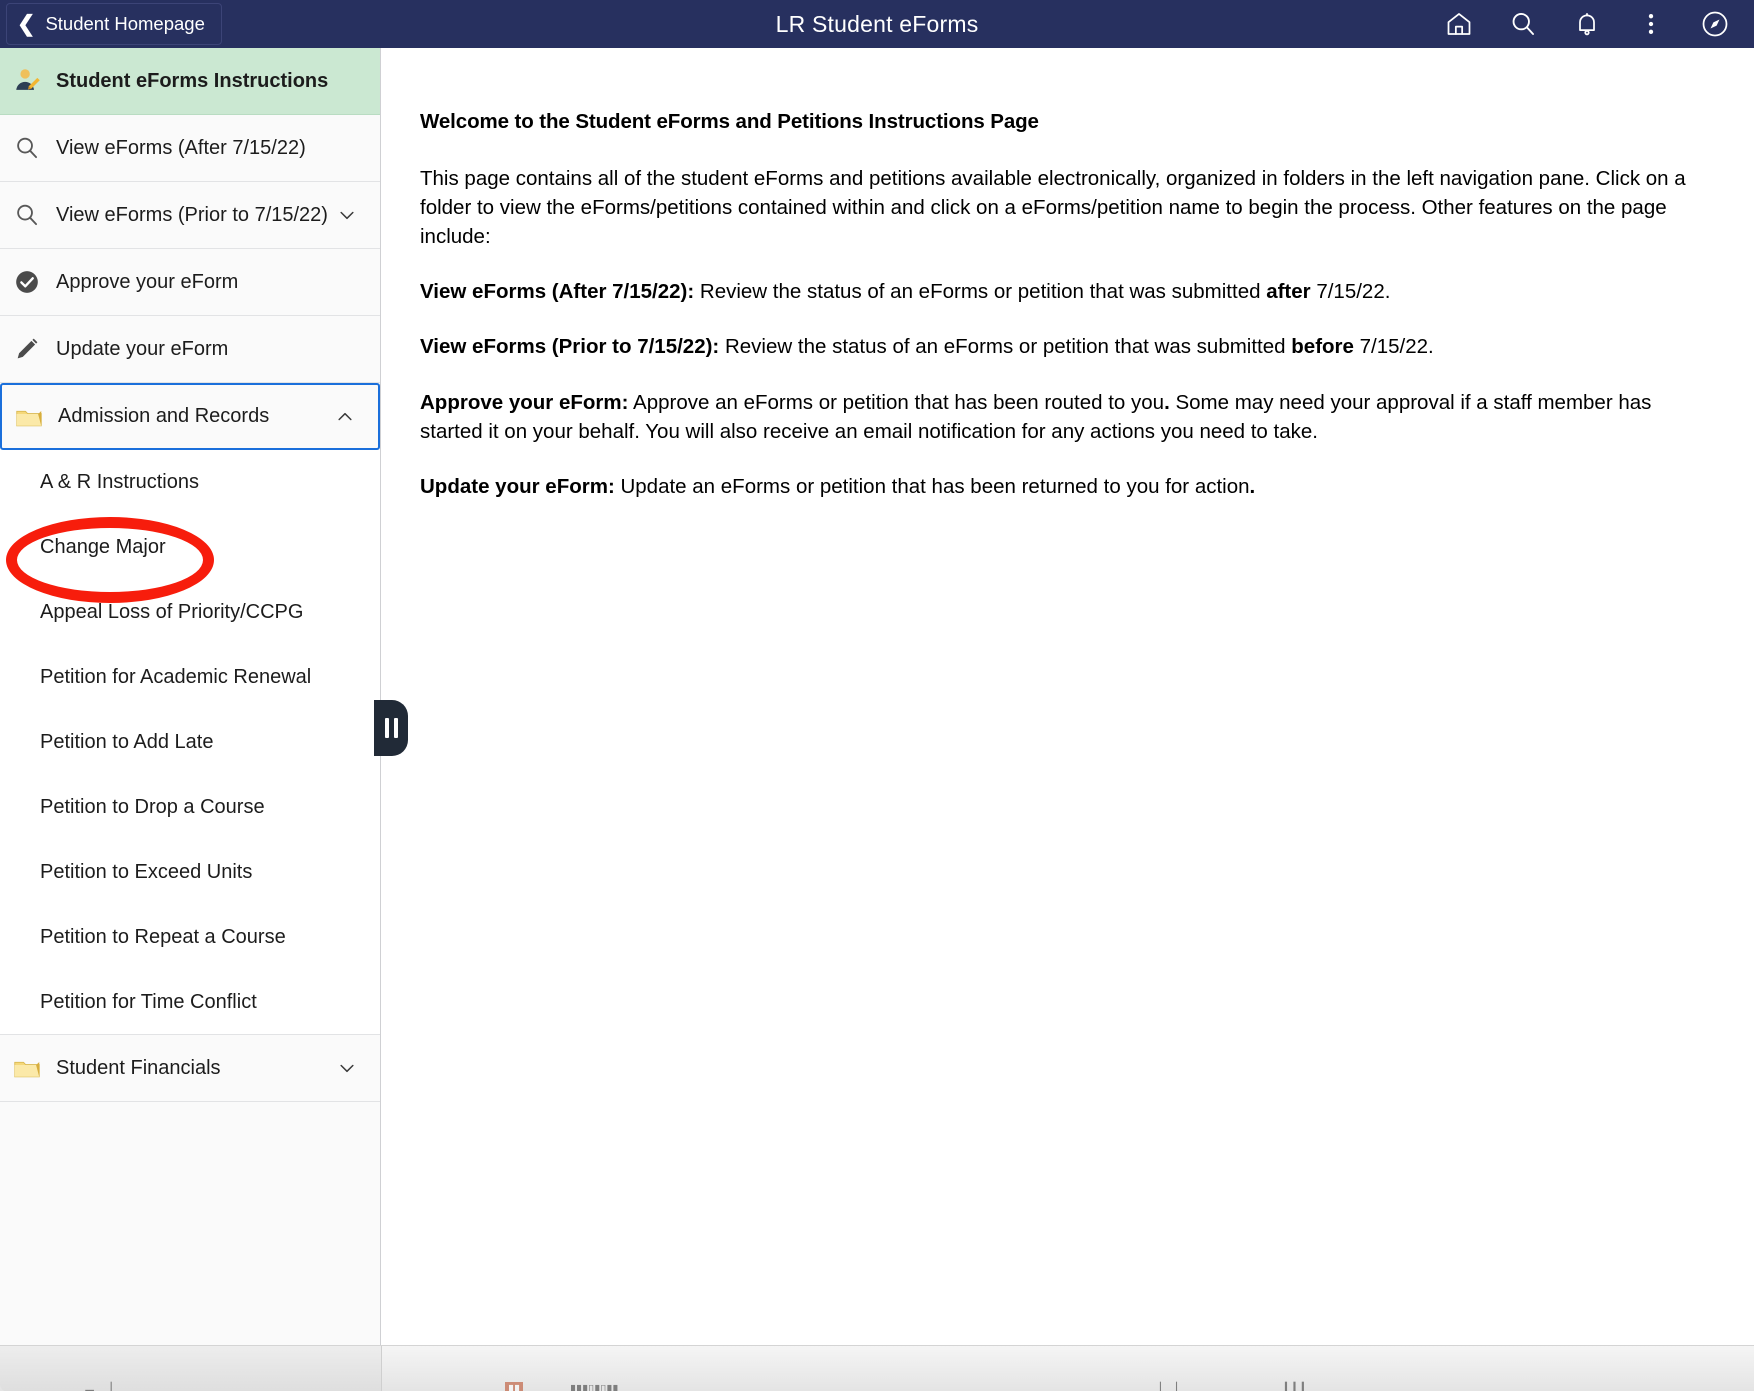 This screenshot has width=1754, height=1391. Describe the element at coordinates (1322, 347) in the screenshot. I see `paragraph-bold-run: before` at that location.